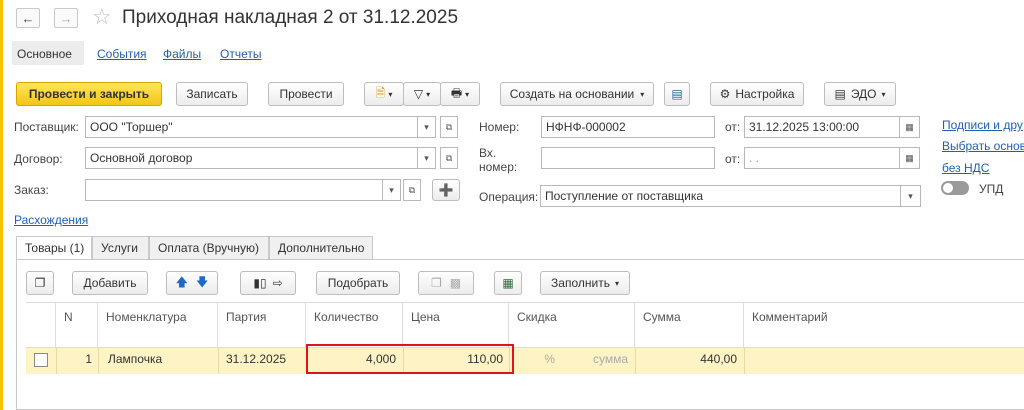 Image resolution: width=1024 pixels, height=410 pixels. Describe the element at coordinates (122, 54) in the screenshot. I see `tab-events: События` at that location.